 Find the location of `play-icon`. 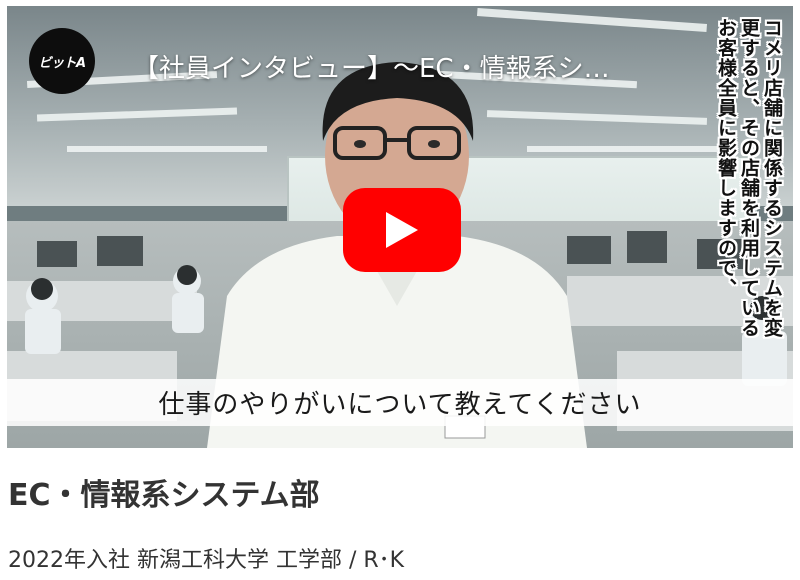

play-icon is located at coordinates (402, 230).